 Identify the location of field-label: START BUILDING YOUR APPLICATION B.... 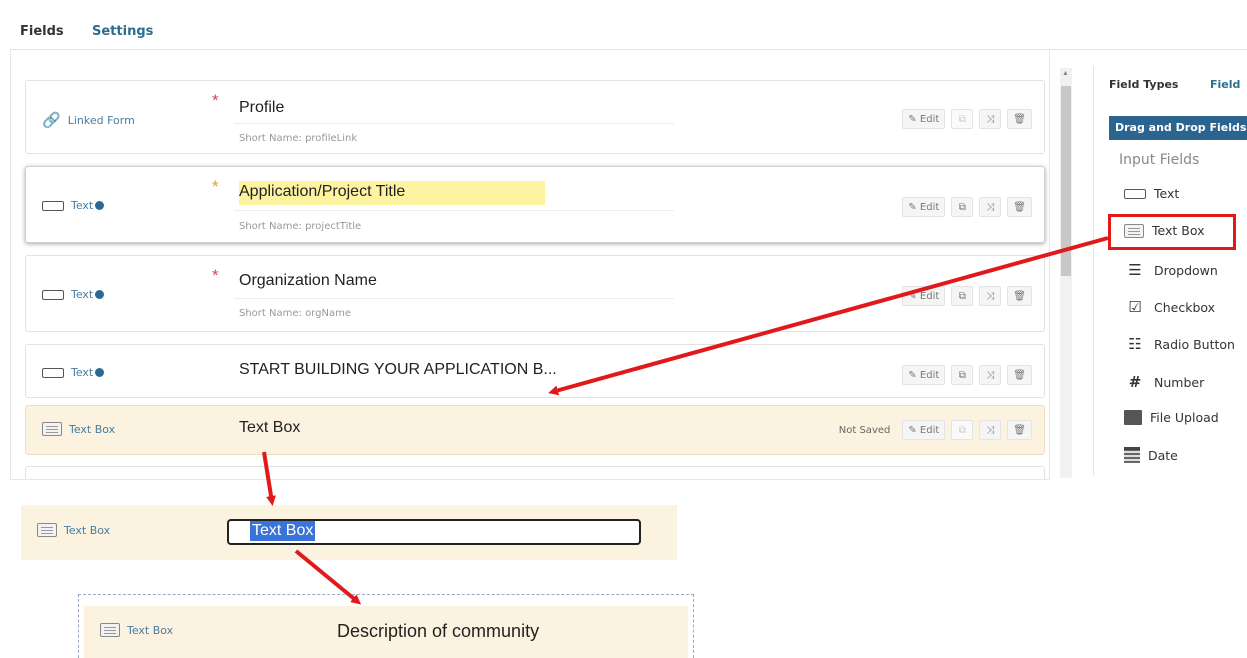
(398, 369).